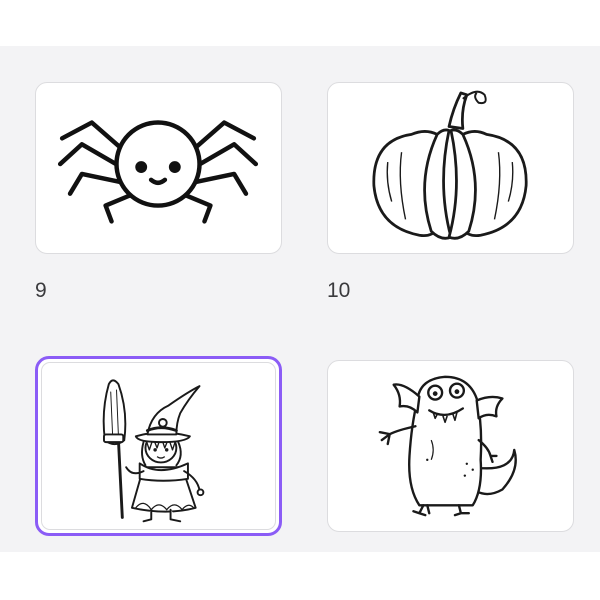 Image resolution: width=600 pixels, height=600 pixels. What do you see at coordinates (41, 290) in the screenshot?
I see `page-number-9: 9` at bounding box center [41, 290].